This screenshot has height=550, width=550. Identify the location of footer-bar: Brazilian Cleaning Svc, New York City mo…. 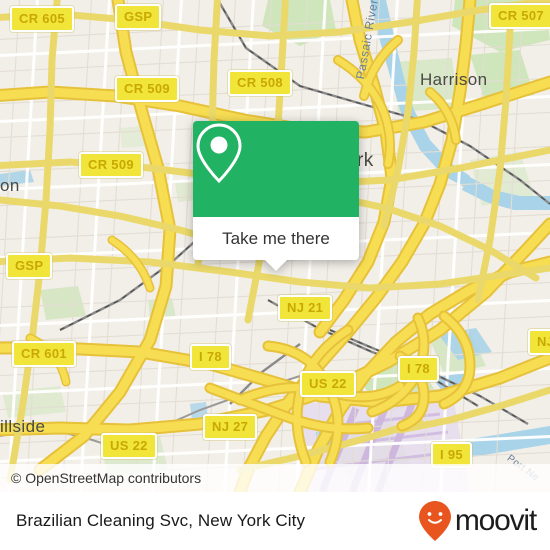
(275, 521).